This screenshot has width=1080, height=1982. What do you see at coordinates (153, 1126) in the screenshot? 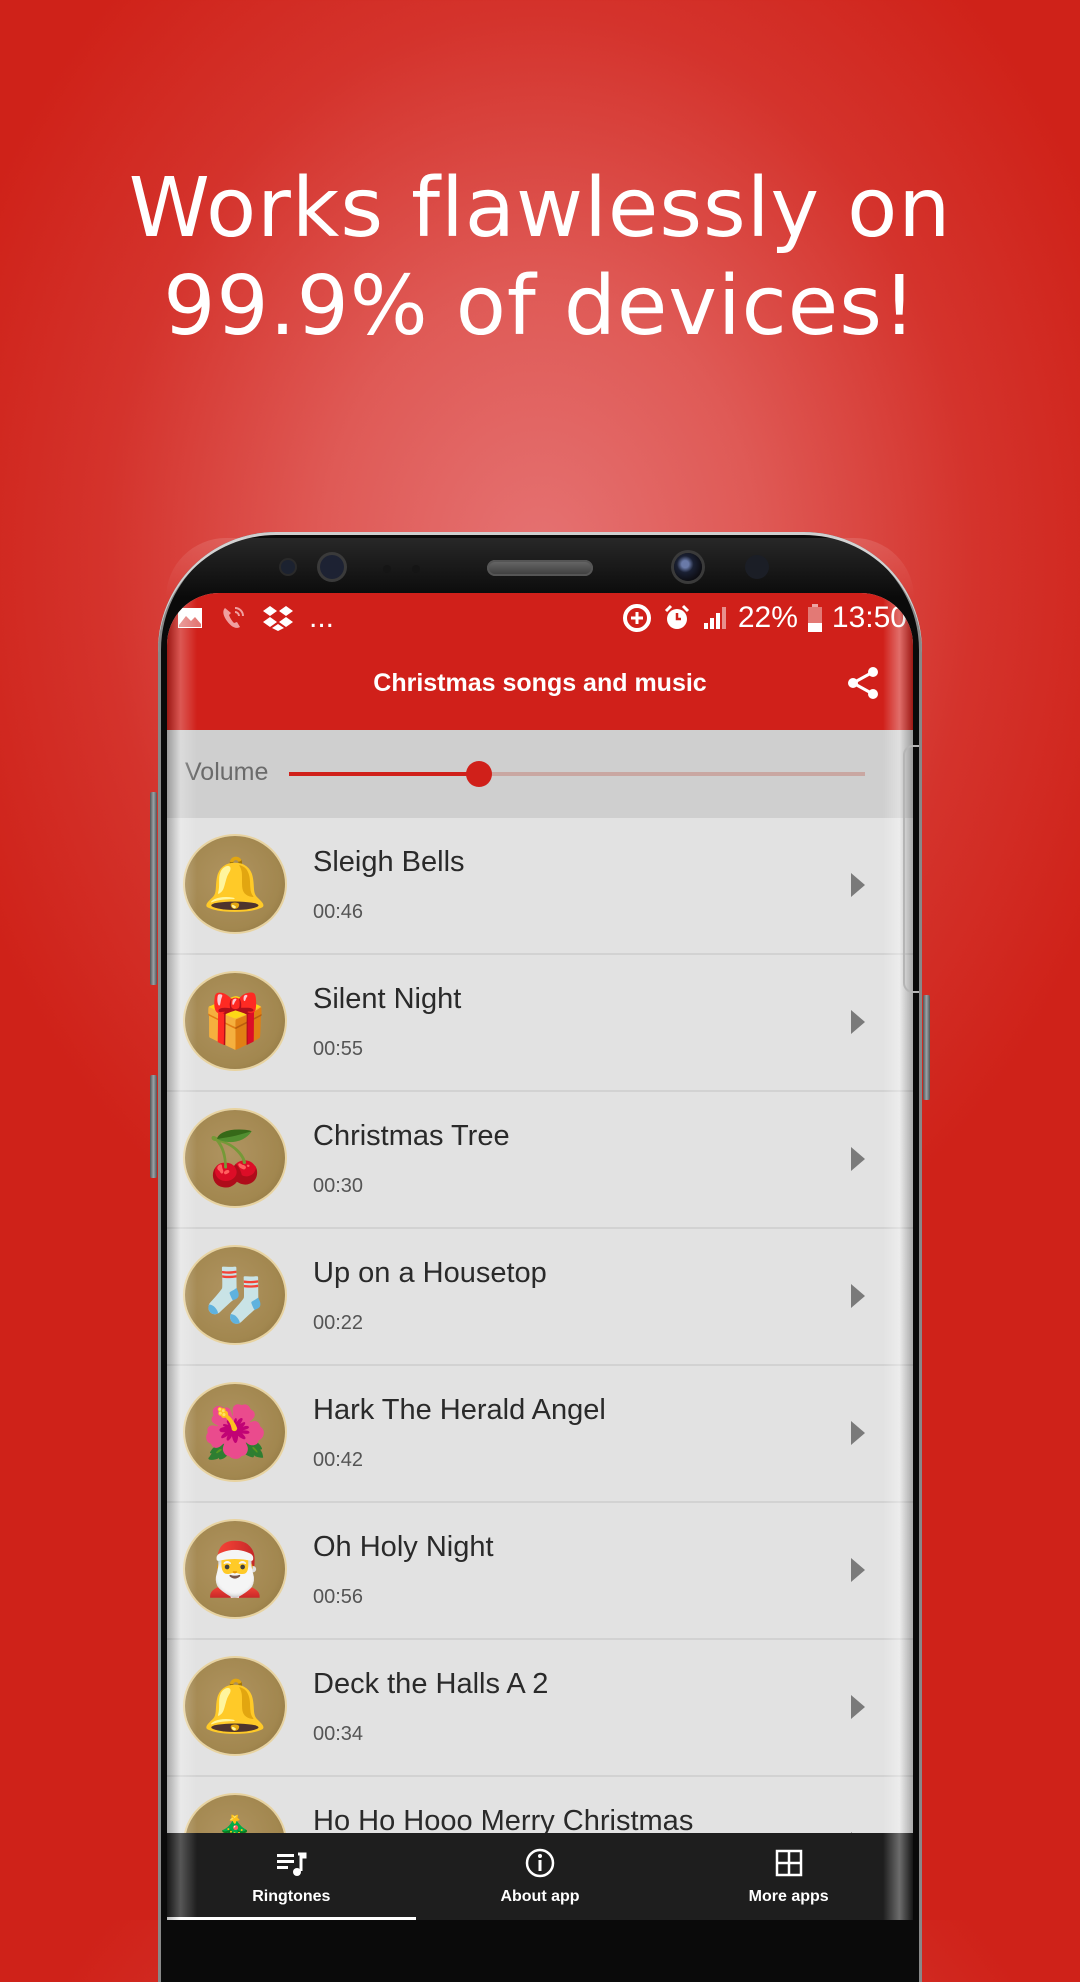
I see `bixby-button` at bounding box center [153, 1126].